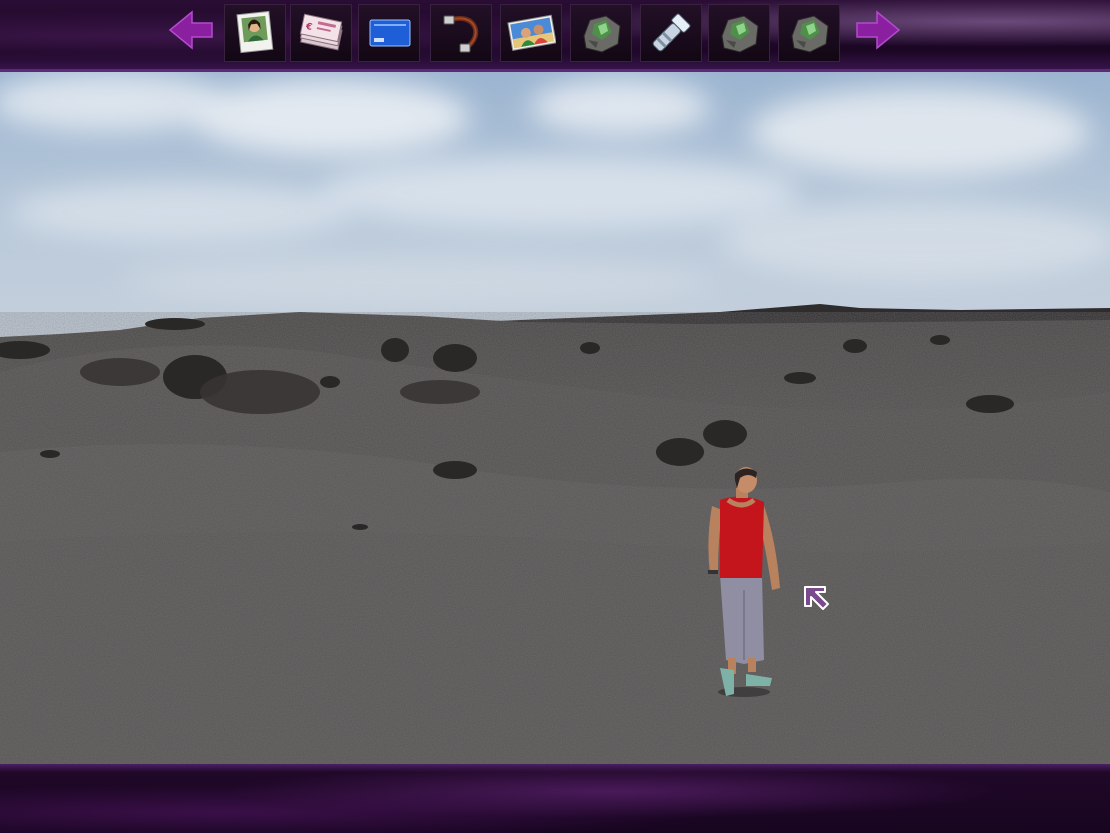  Describe the element at coordinates (816, 598) in the screenshot. I see `cursor-arrow-icon` at that location.